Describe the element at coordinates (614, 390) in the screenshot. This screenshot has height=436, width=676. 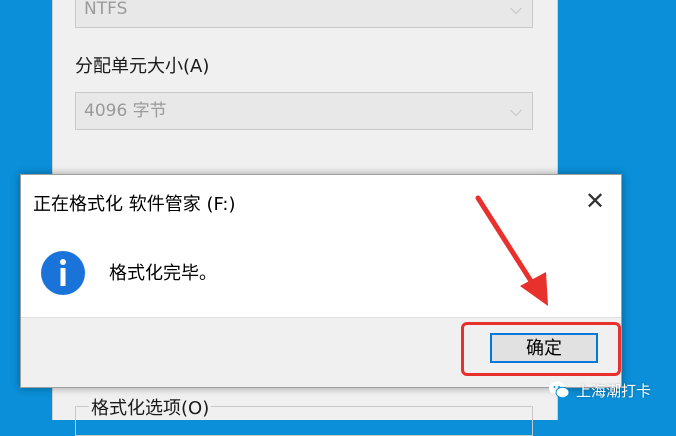
I see `watermark-text: 上海潮打卡` at that location.